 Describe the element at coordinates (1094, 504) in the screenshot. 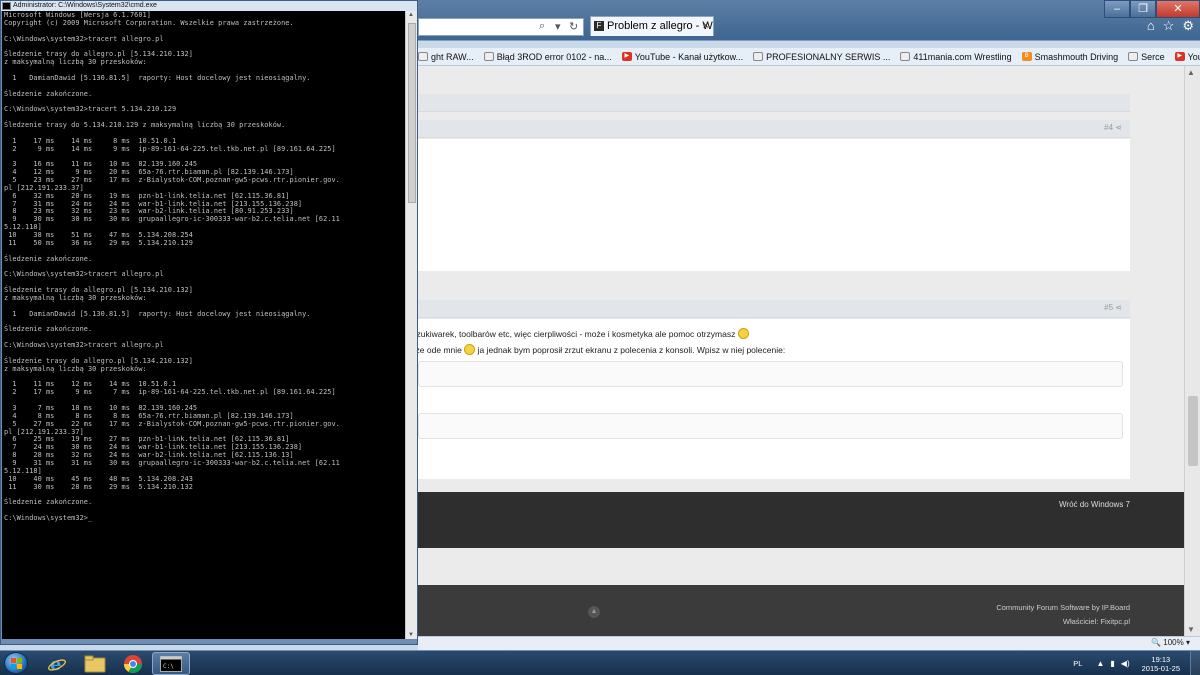

I see `back-to-forum-link: Wróć do Windows 7` at that location.